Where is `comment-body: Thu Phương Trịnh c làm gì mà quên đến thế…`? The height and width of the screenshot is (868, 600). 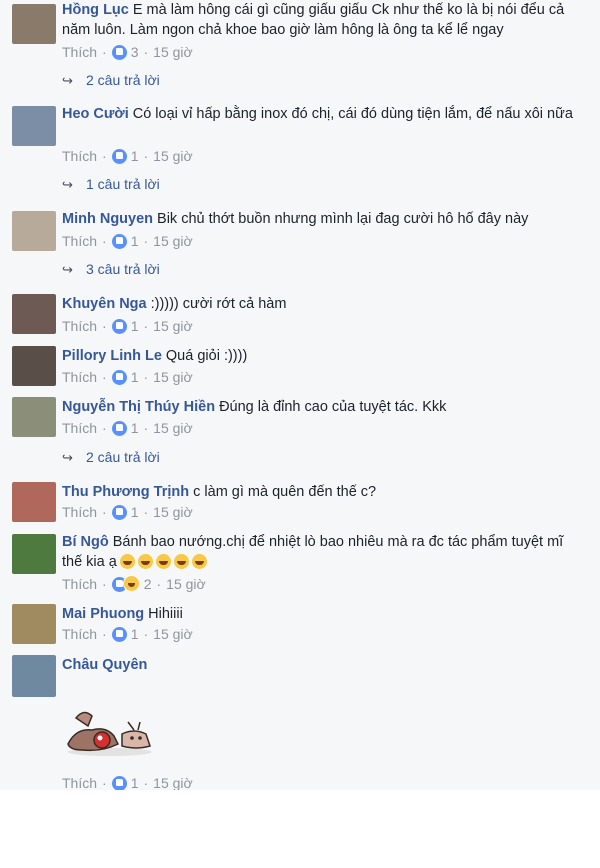
comment-body: Thu Phương Trịnh c làm gì mà quên đến thế… is located at coordinates (324, 492).